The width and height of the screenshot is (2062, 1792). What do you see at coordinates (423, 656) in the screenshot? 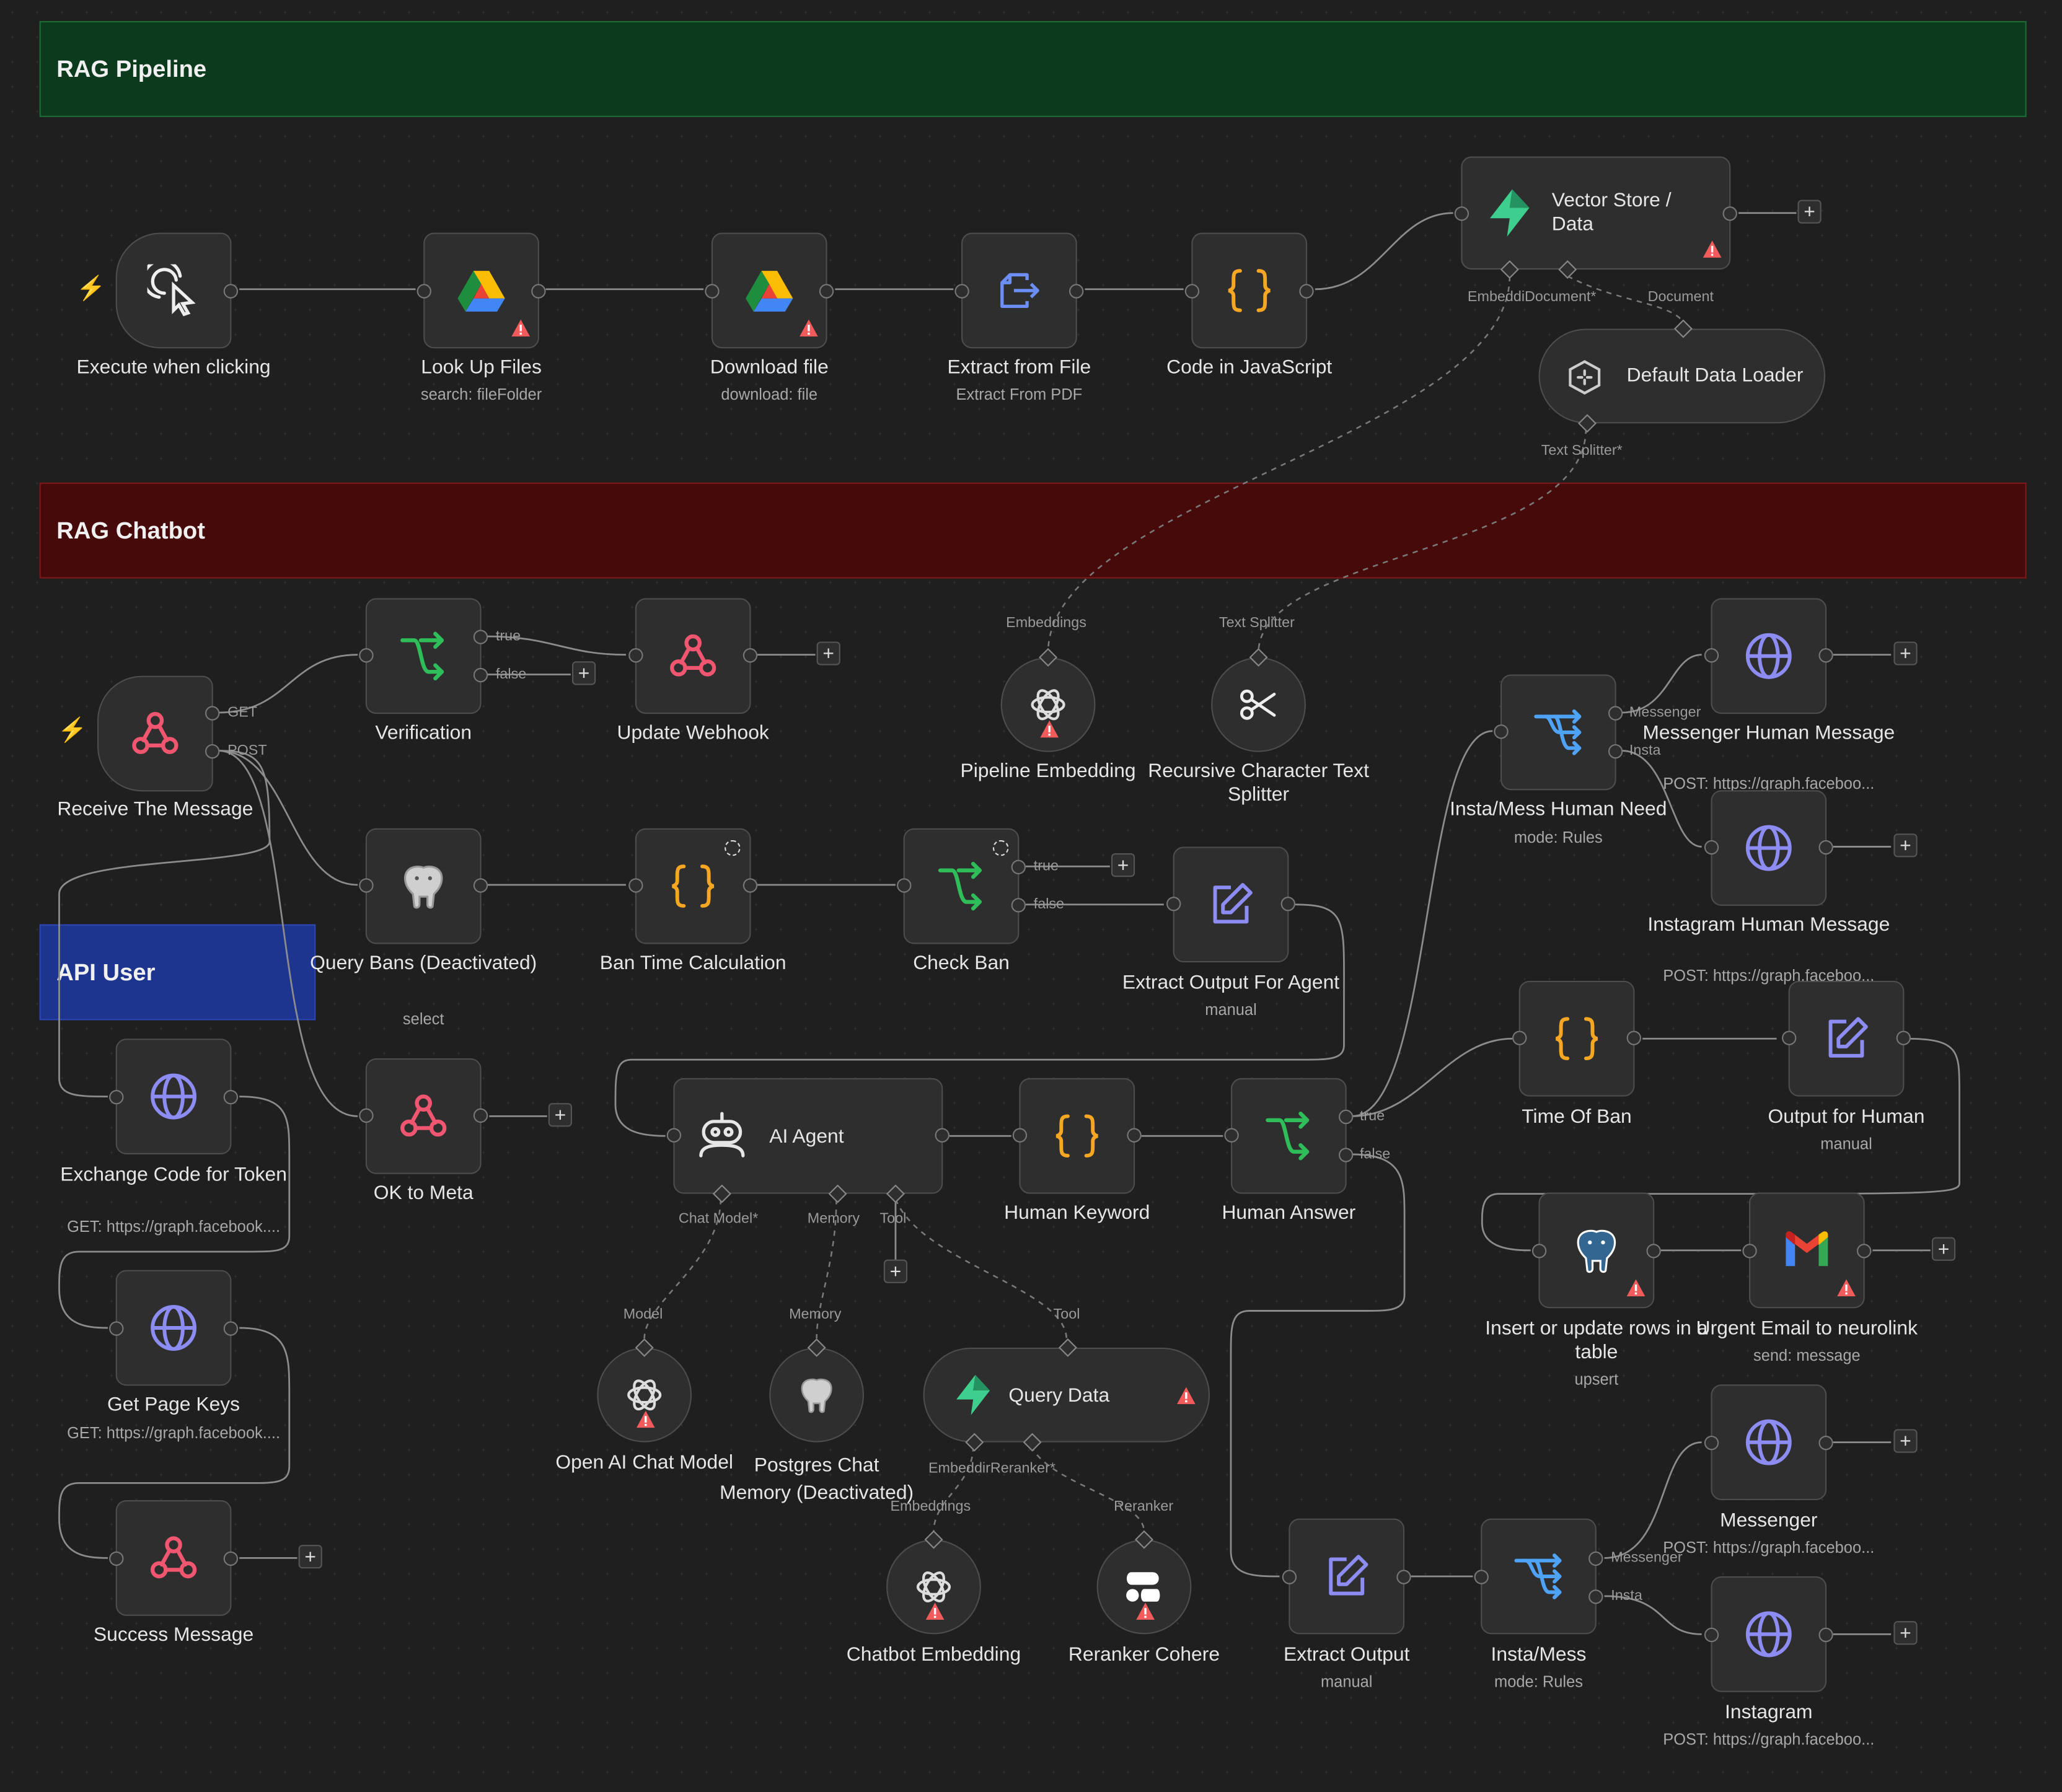
I see `node-verification` at bounding box center [423, 656].